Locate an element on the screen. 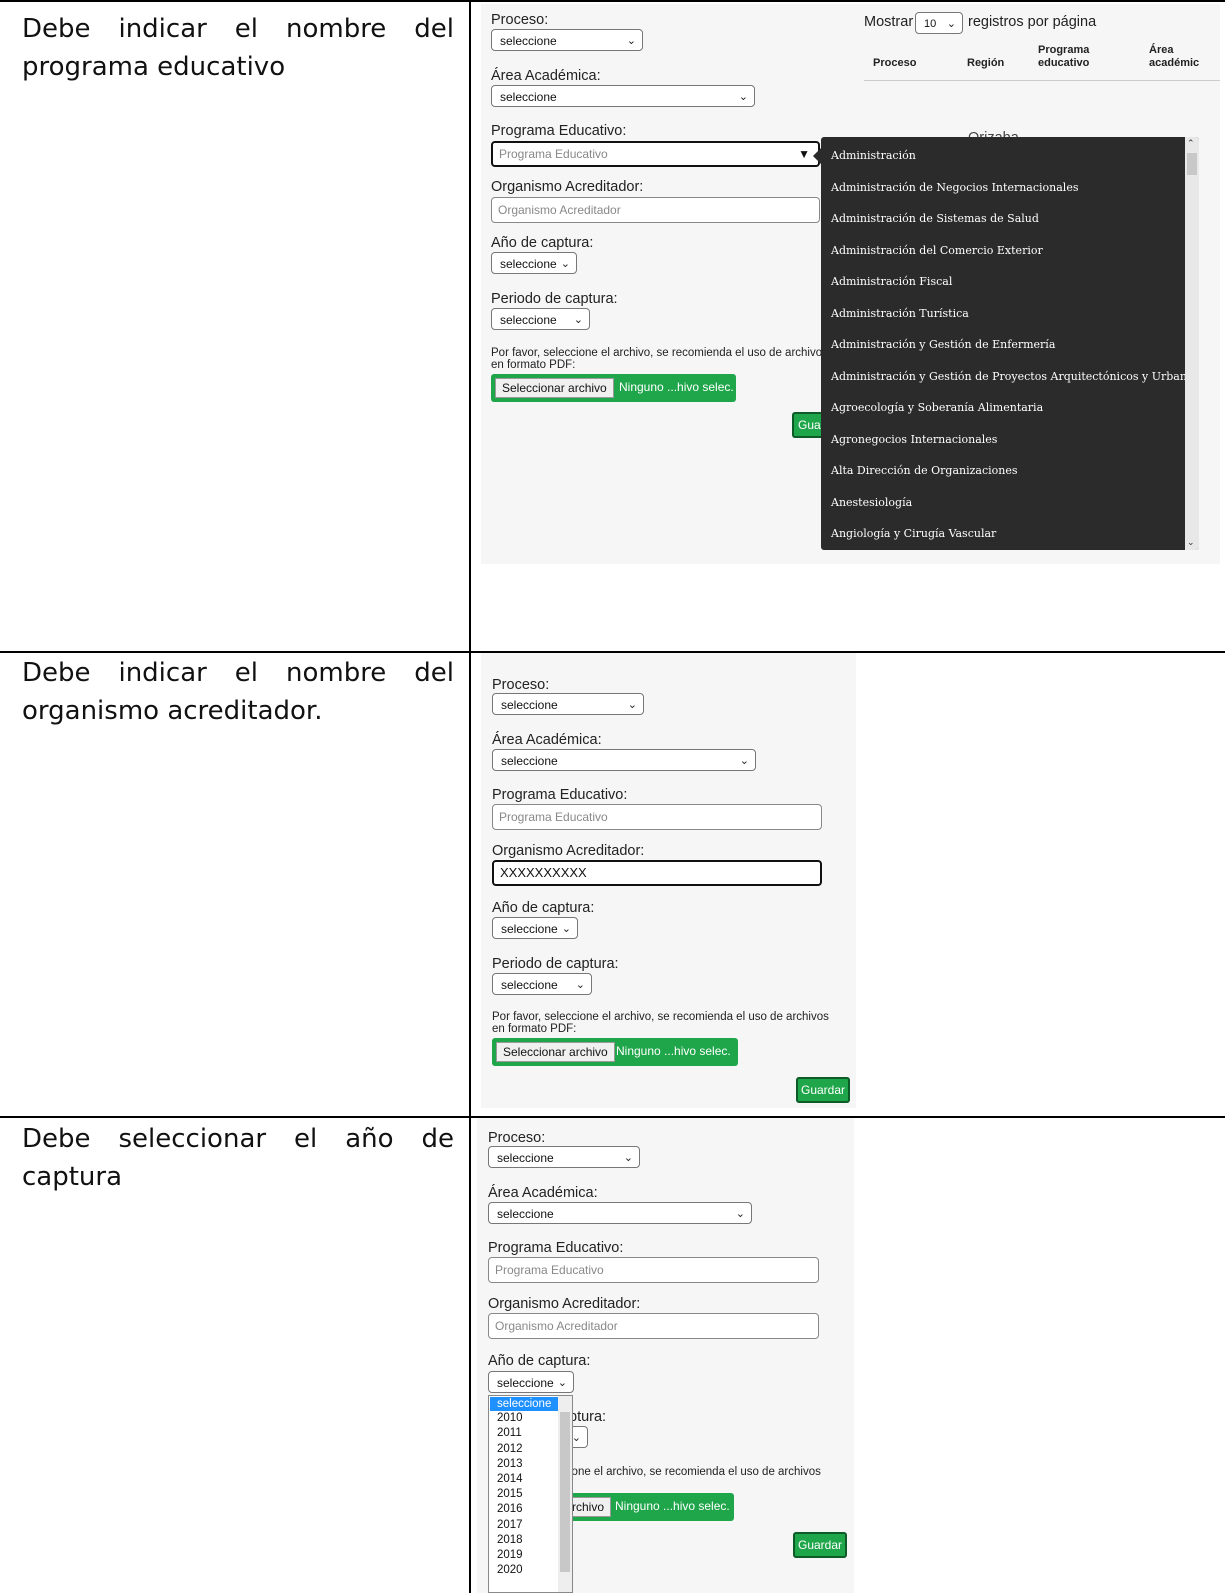 This screenshot has height=1593, width=1225. file-status: Ninguno ...hivo selec. is located at coordinates (672, 1506).